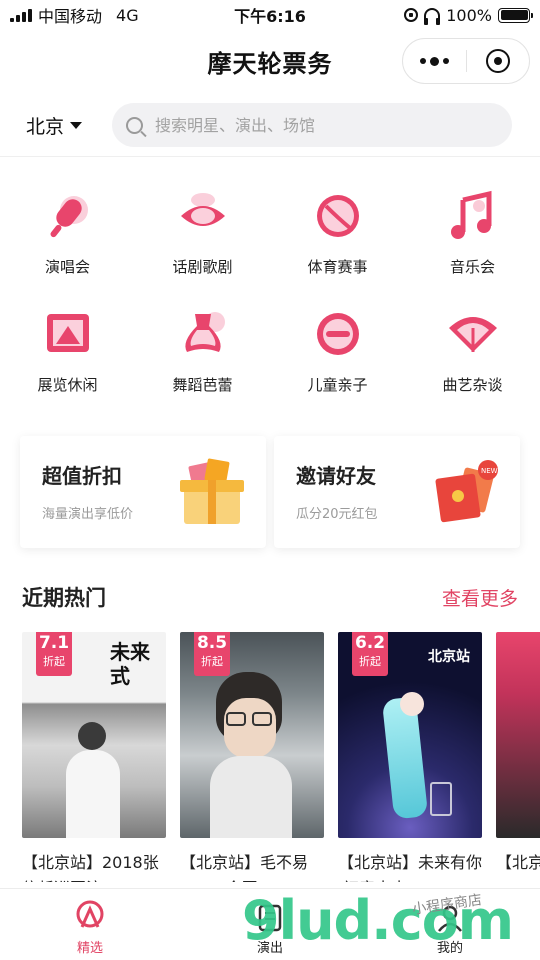 The height and width of the screenshot is (960, 540). I want to click on category-dance: 舞蹈芭蕾, so click(202, 355).